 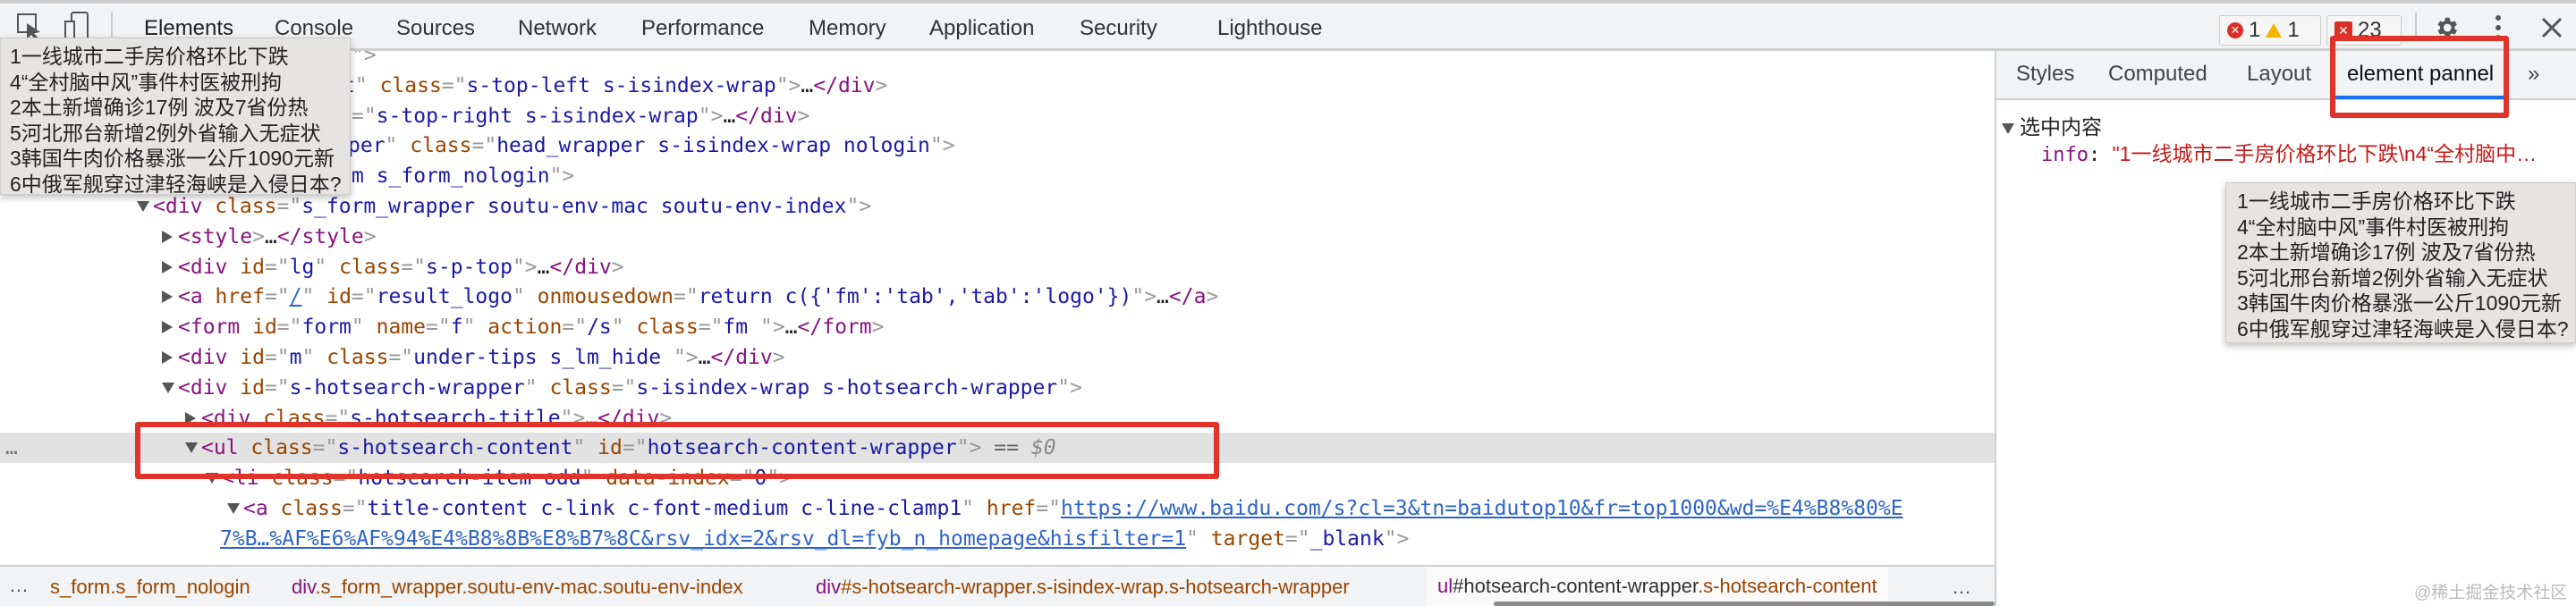 What do you see at coordinates (2045, 74) in the screenshot?
I see `sidebar-tab-styles: Styles` at bounding box center [2045, 74].